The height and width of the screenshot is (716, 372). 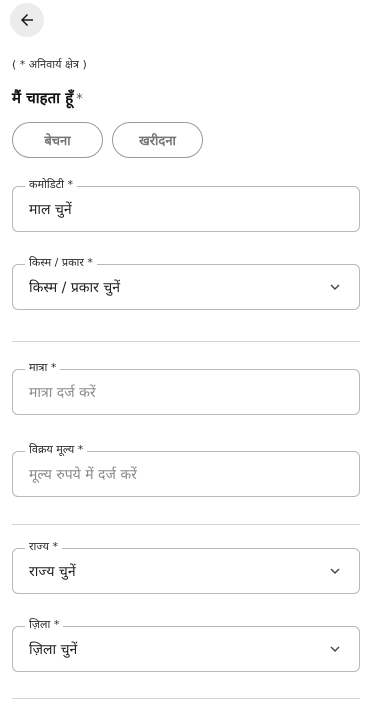 I want to click on variety-value: किस्म / प्रकार चुनें, so click(x=74, y=287).